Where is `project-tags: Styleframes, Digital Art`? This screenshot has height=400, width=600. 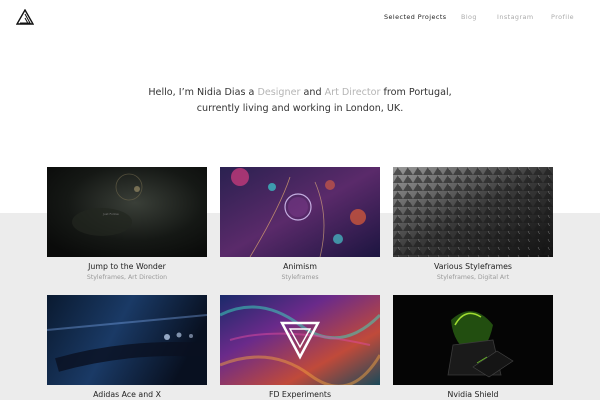
project-tags: Styleframes, Digital Art is located at coordinates (473, 277).